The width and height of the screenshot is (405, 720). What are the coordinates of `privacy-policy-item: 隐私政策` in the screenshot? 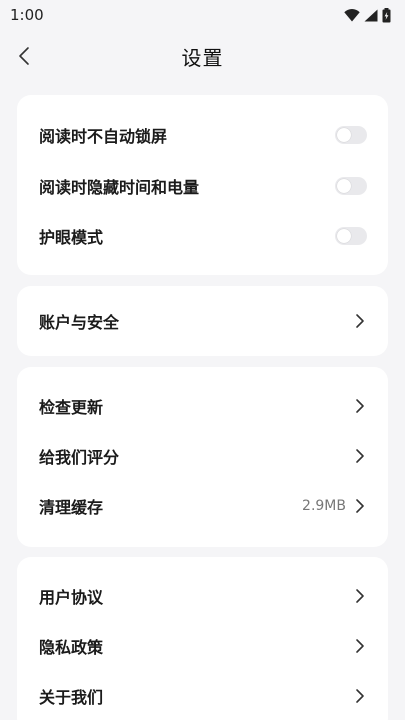 It's located at (202, 646).